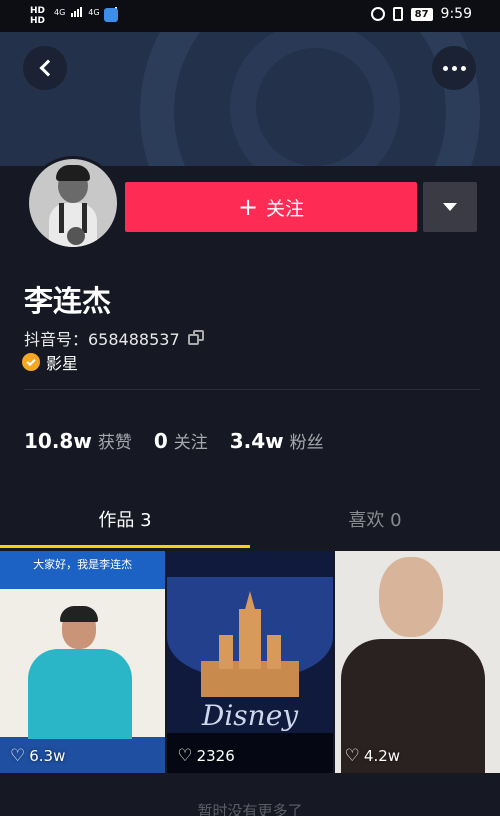 The width and height of the screenshot is (500, 816). I want to click on stat-likes: 10.8w 获赞, so click(78, 440).